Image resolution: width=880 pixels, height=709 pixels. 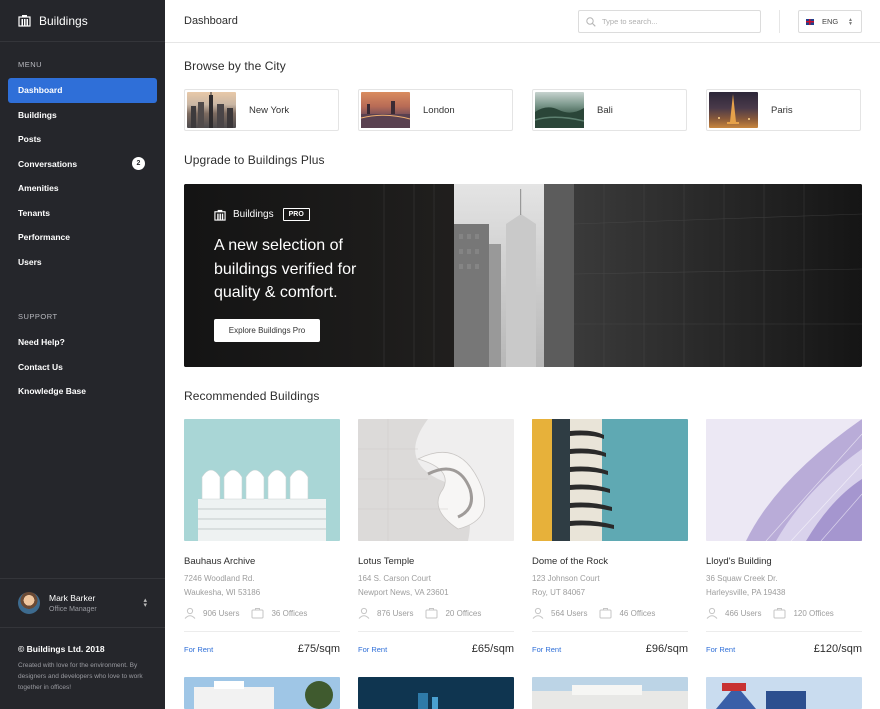 What do you see at coordinates (40, 366) in the screenshot?
I see `sidebar-item-label: Contact Us` at bounding box center [40, 366].